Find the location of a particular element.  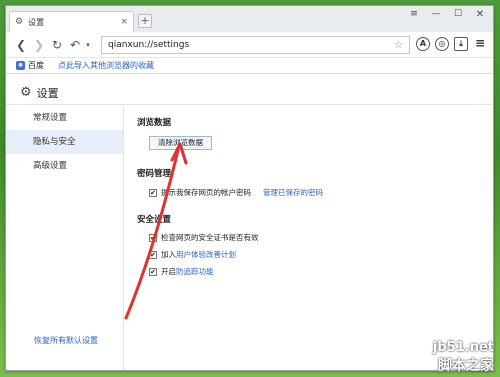

sidebar-item-general: 常规设置 is located at coordinates (64, 118).